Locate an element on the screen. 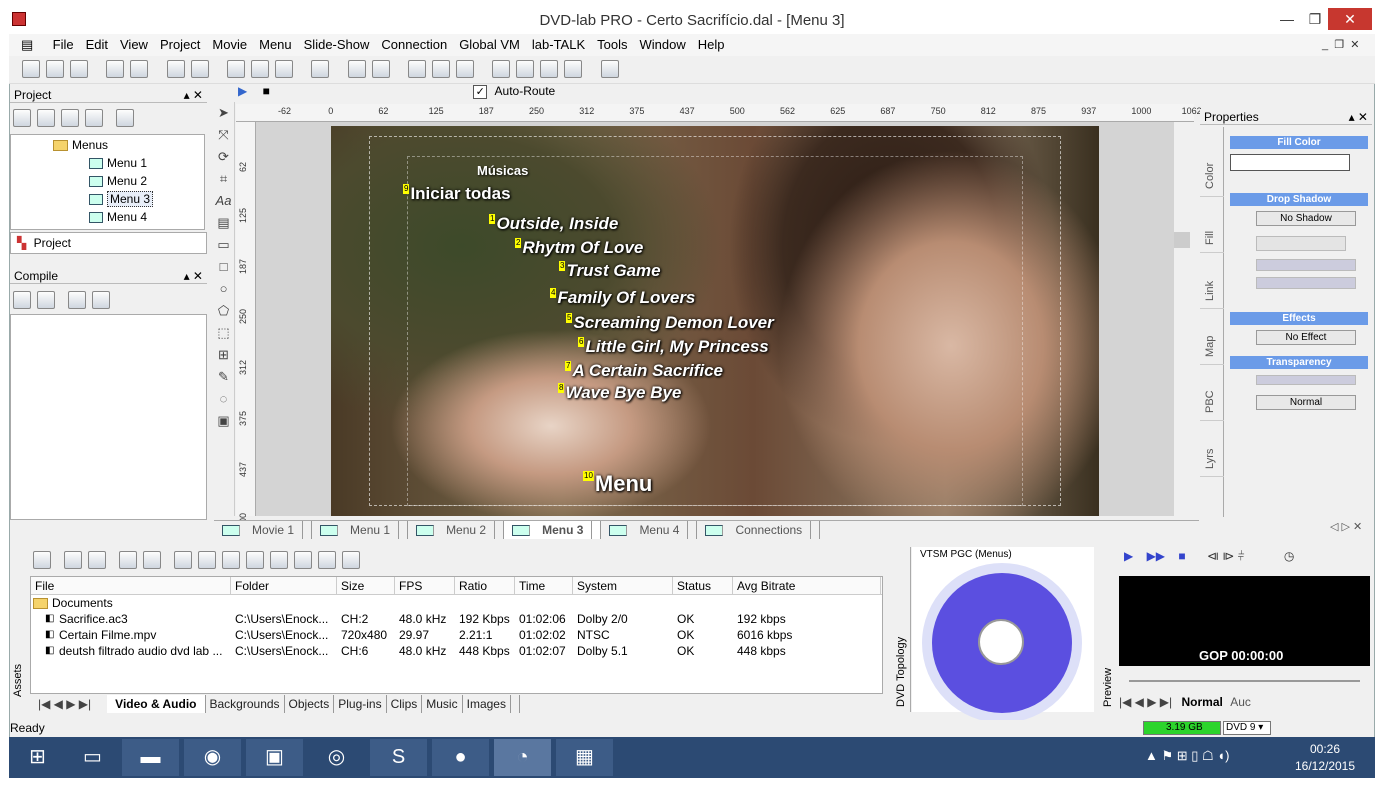 The width and height of the screenshot is (1383, 785). menu-item-movie: Movie is located at coordinates (229, 45).